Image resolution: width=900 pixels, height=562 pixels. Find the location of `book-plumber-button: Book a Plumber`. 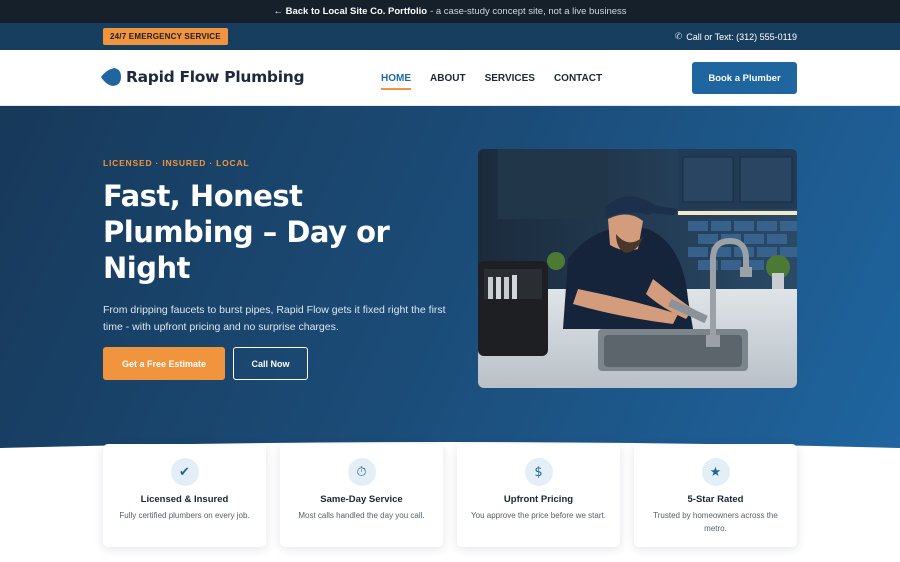

book-plumber-button: Book a Plumber is located at coordinates (744, 78).